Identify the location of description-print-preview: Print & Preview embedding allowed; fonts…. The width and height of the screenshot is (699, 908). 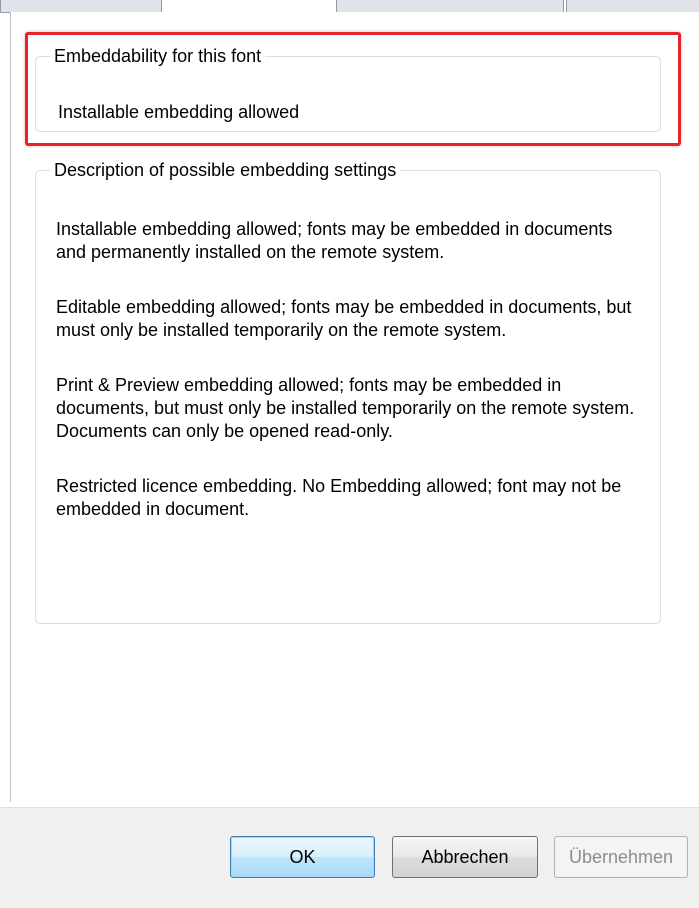
(345, 408).